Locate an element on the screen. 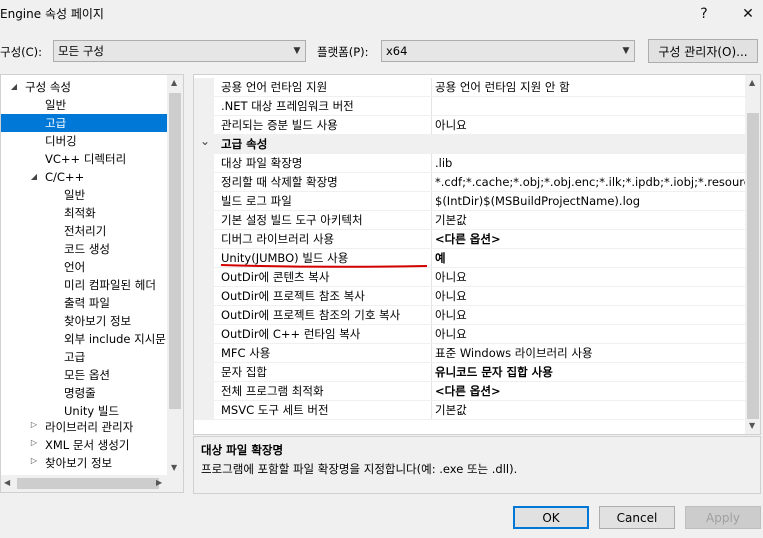 This screenshot has width=763, height=538. tree-vertical-scrollbar: ▲ ▼ is located at coordinates (175, 275).